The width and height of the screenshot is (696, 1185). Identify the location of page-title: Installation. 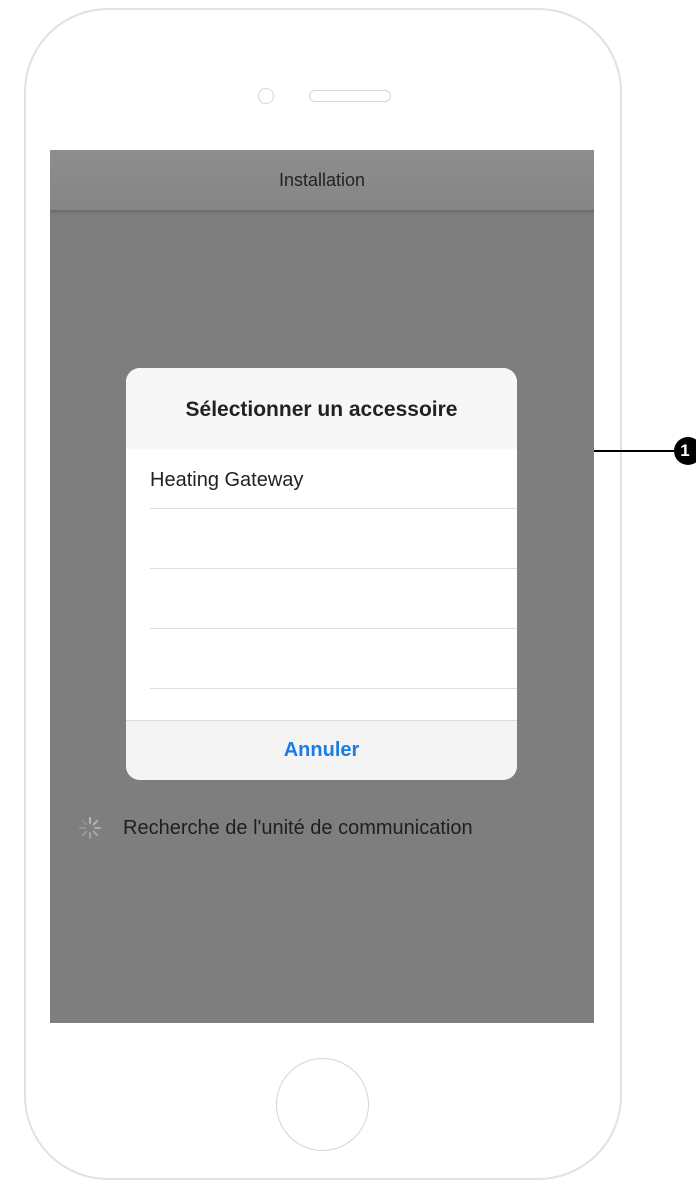
(322, 180).